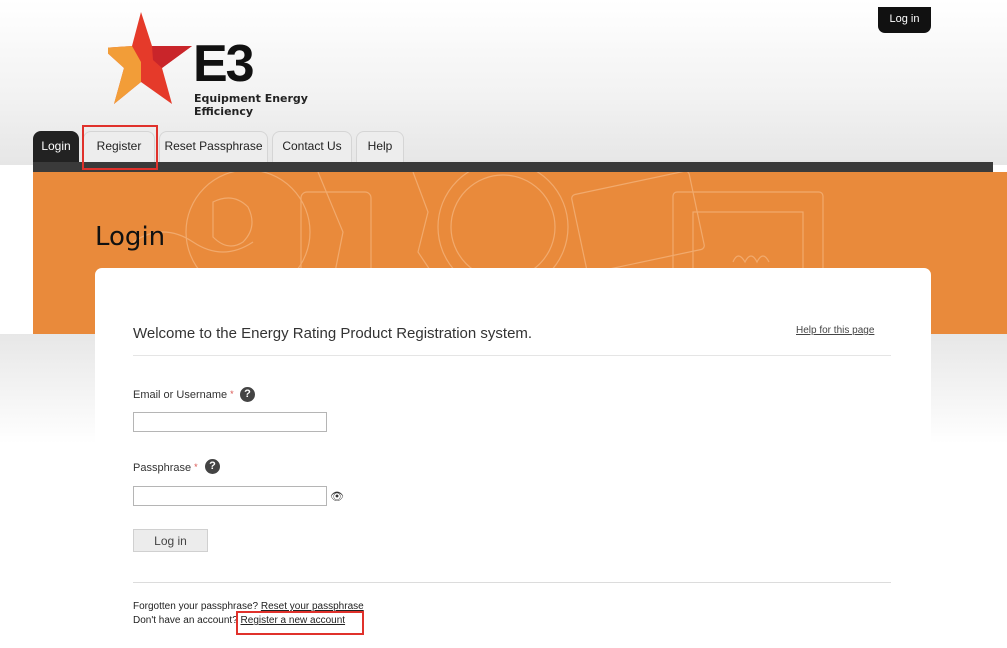 The height and width of the screenshot is (648, 1007). What do you see at coordinates (312, 146) in the screenshot?
I see `tab-contact-us: Contact Us` at bounding box center [312, 146].